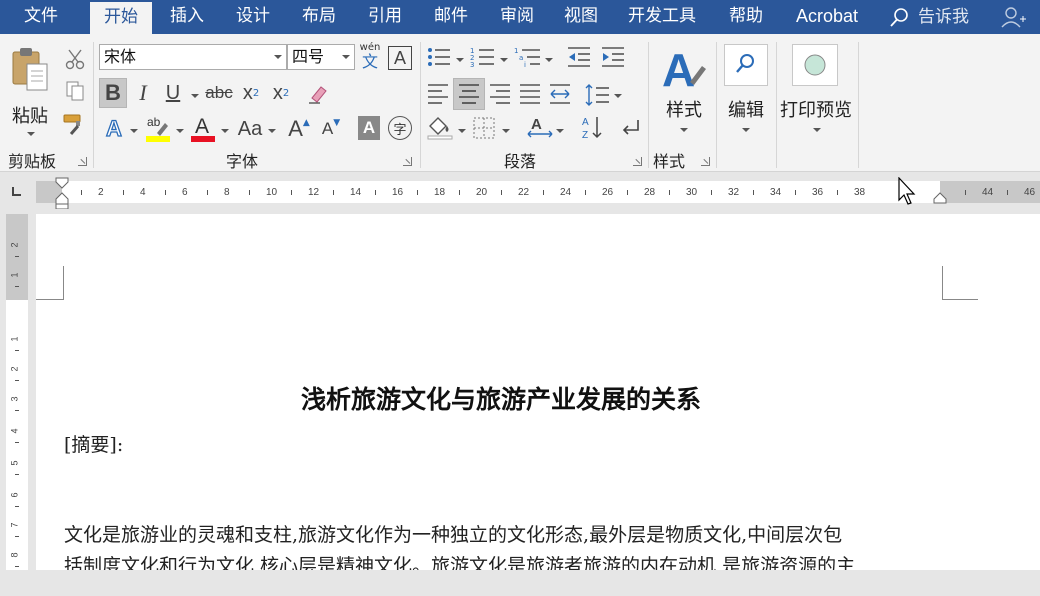  Describe the element at coordinates (940, 198) in the screenshot. I see `right-indent-marker` at that location.